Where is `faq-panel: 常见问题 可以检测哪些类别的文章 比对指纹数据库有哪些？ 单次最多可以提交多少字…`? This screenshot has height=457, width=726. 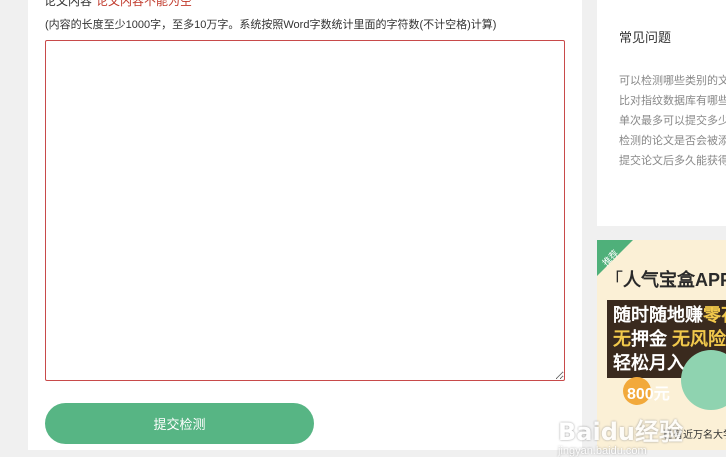
faq-panel: 常见问题 可以检测哪些类别的文章 比对指纹数据库有哪些？ 单次最多可以提交多少字… is located at coordinates (661, 113).